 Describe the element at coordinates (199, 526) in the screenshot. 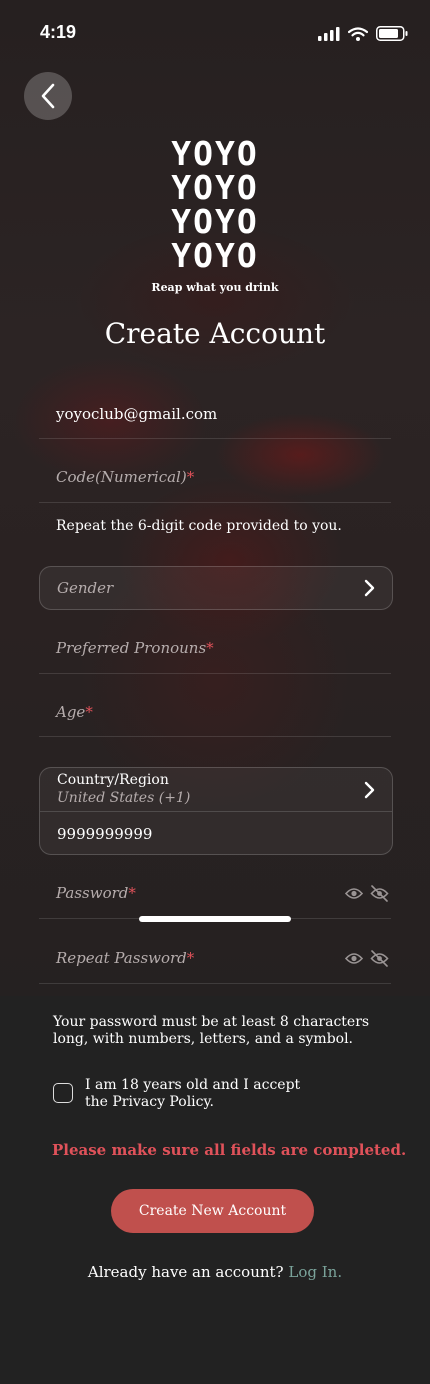

I see `code-hint: Repeat the 6-digit code provided to you.` at that location.